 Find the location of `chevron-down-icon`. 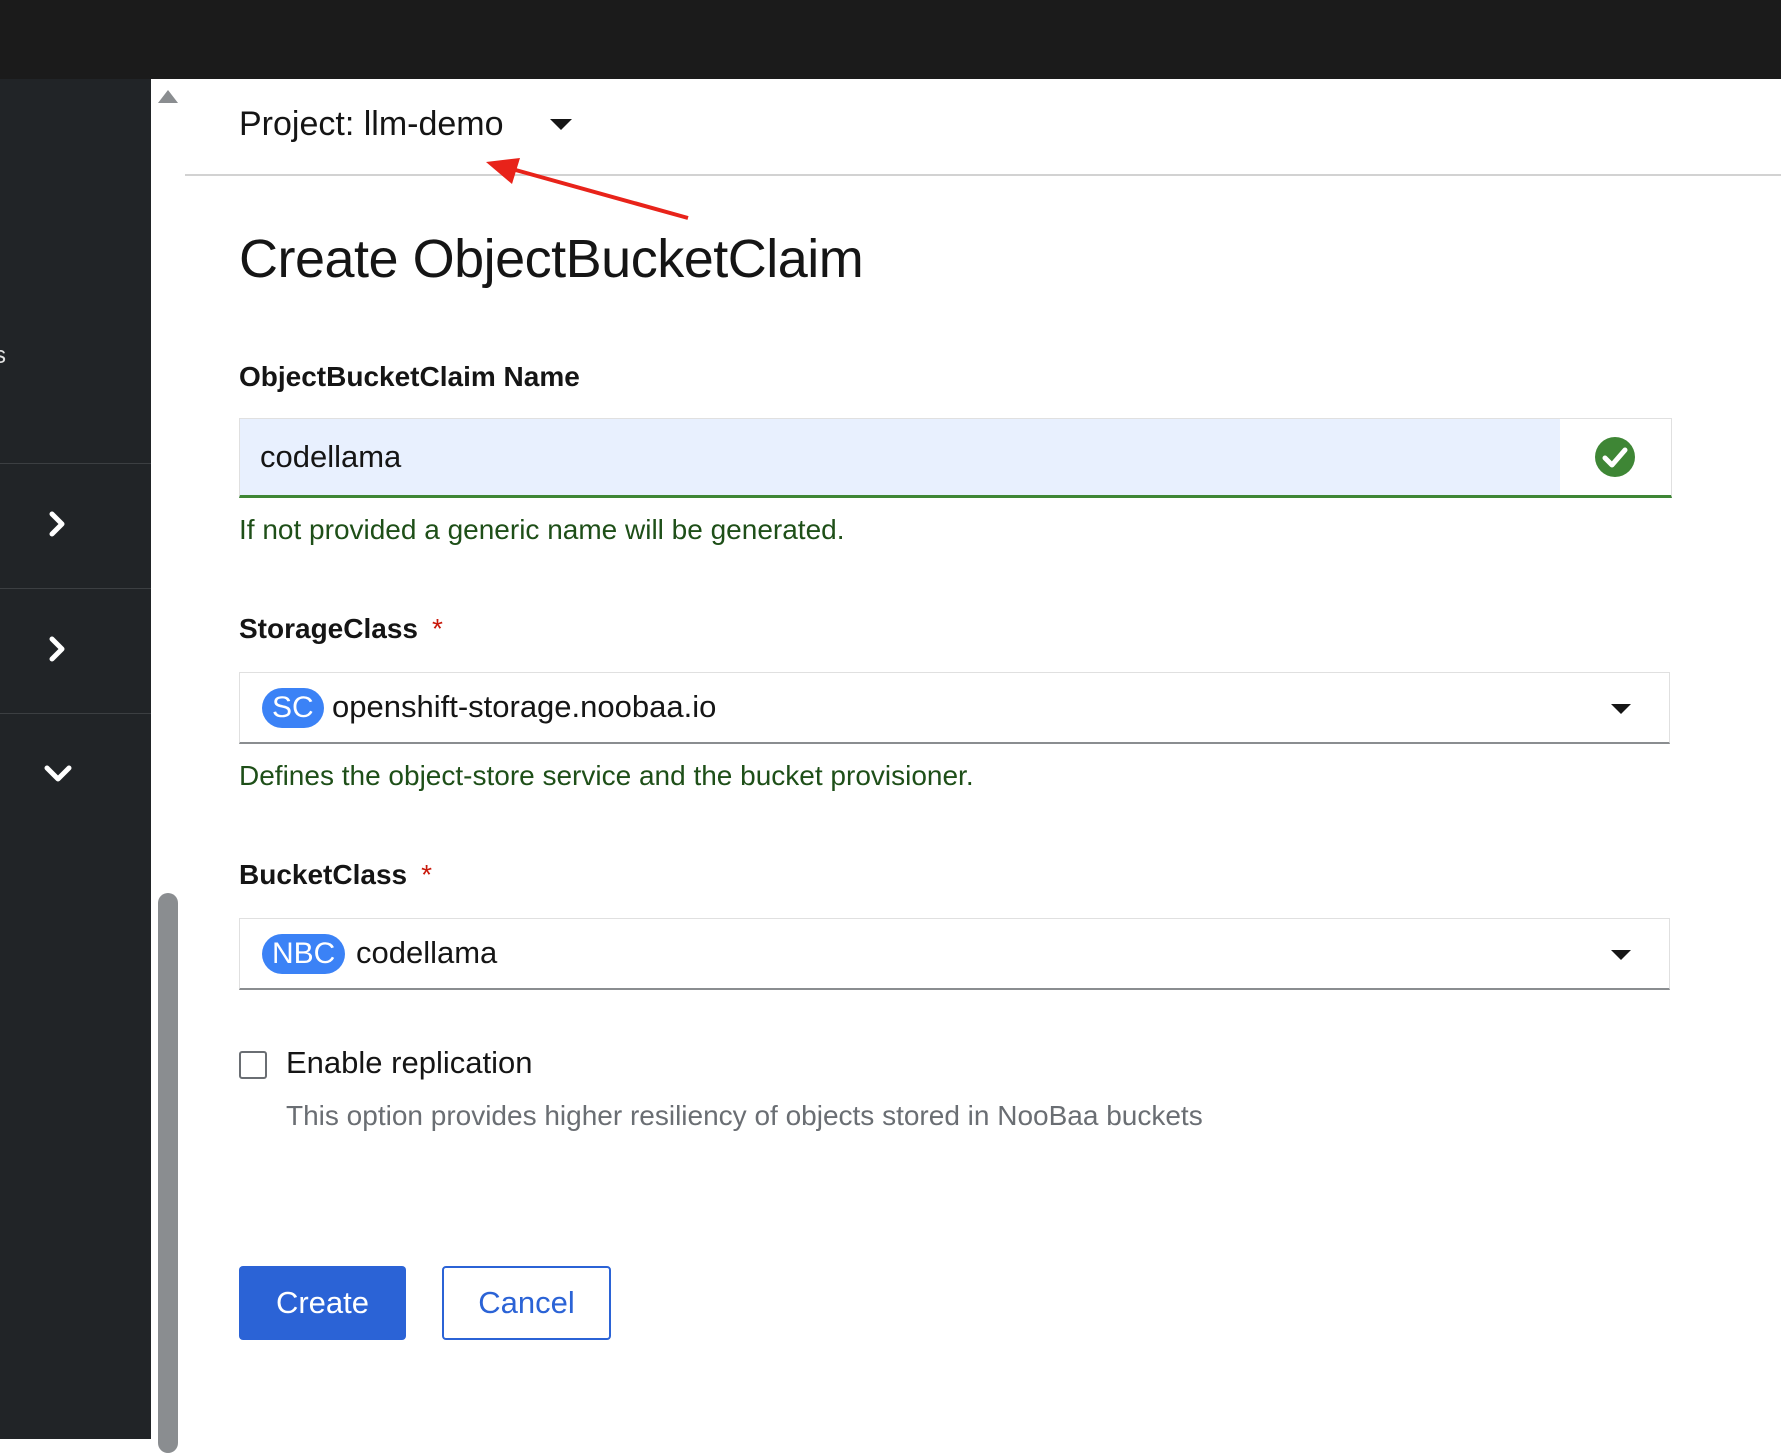

chevron-down-icon is located at coordinates (58, 773).